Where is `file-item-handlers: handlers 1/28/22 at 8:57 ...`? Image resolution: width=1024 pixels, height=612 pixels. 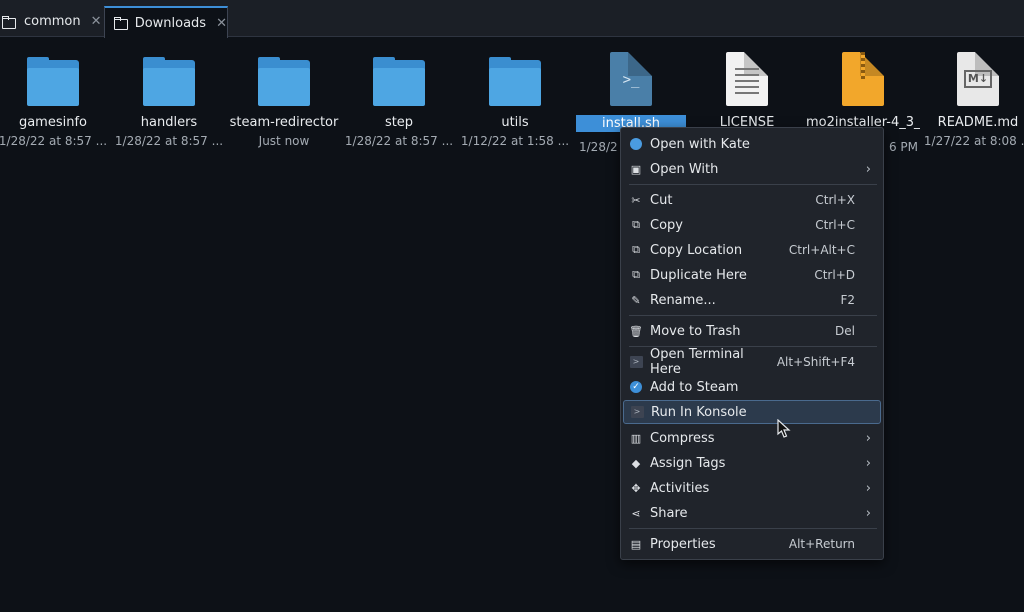 file-item-handlers: handlers 1/28/22 at 8:57 ... is located at coordinates (169, 98).